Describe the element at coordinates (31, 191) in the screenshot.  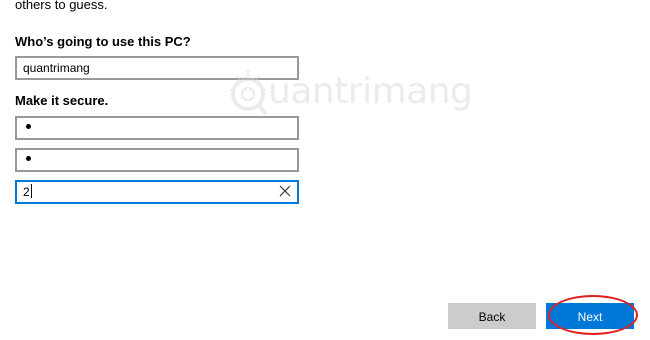
I see `text-caret` at that location.